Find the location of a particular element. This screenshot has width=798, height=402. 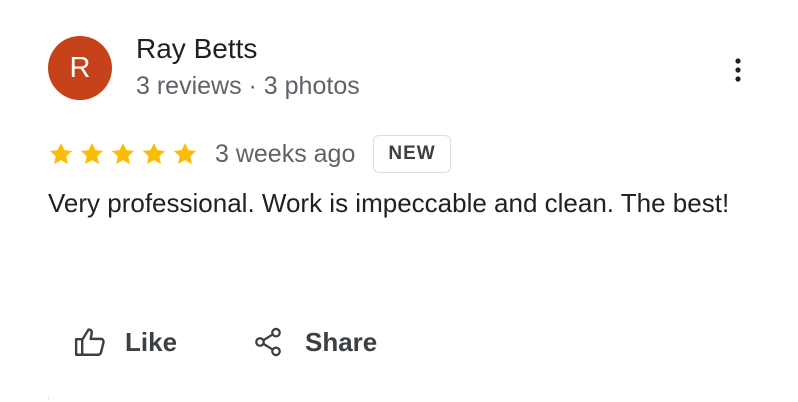

divider is located at coordinates (48, 398).